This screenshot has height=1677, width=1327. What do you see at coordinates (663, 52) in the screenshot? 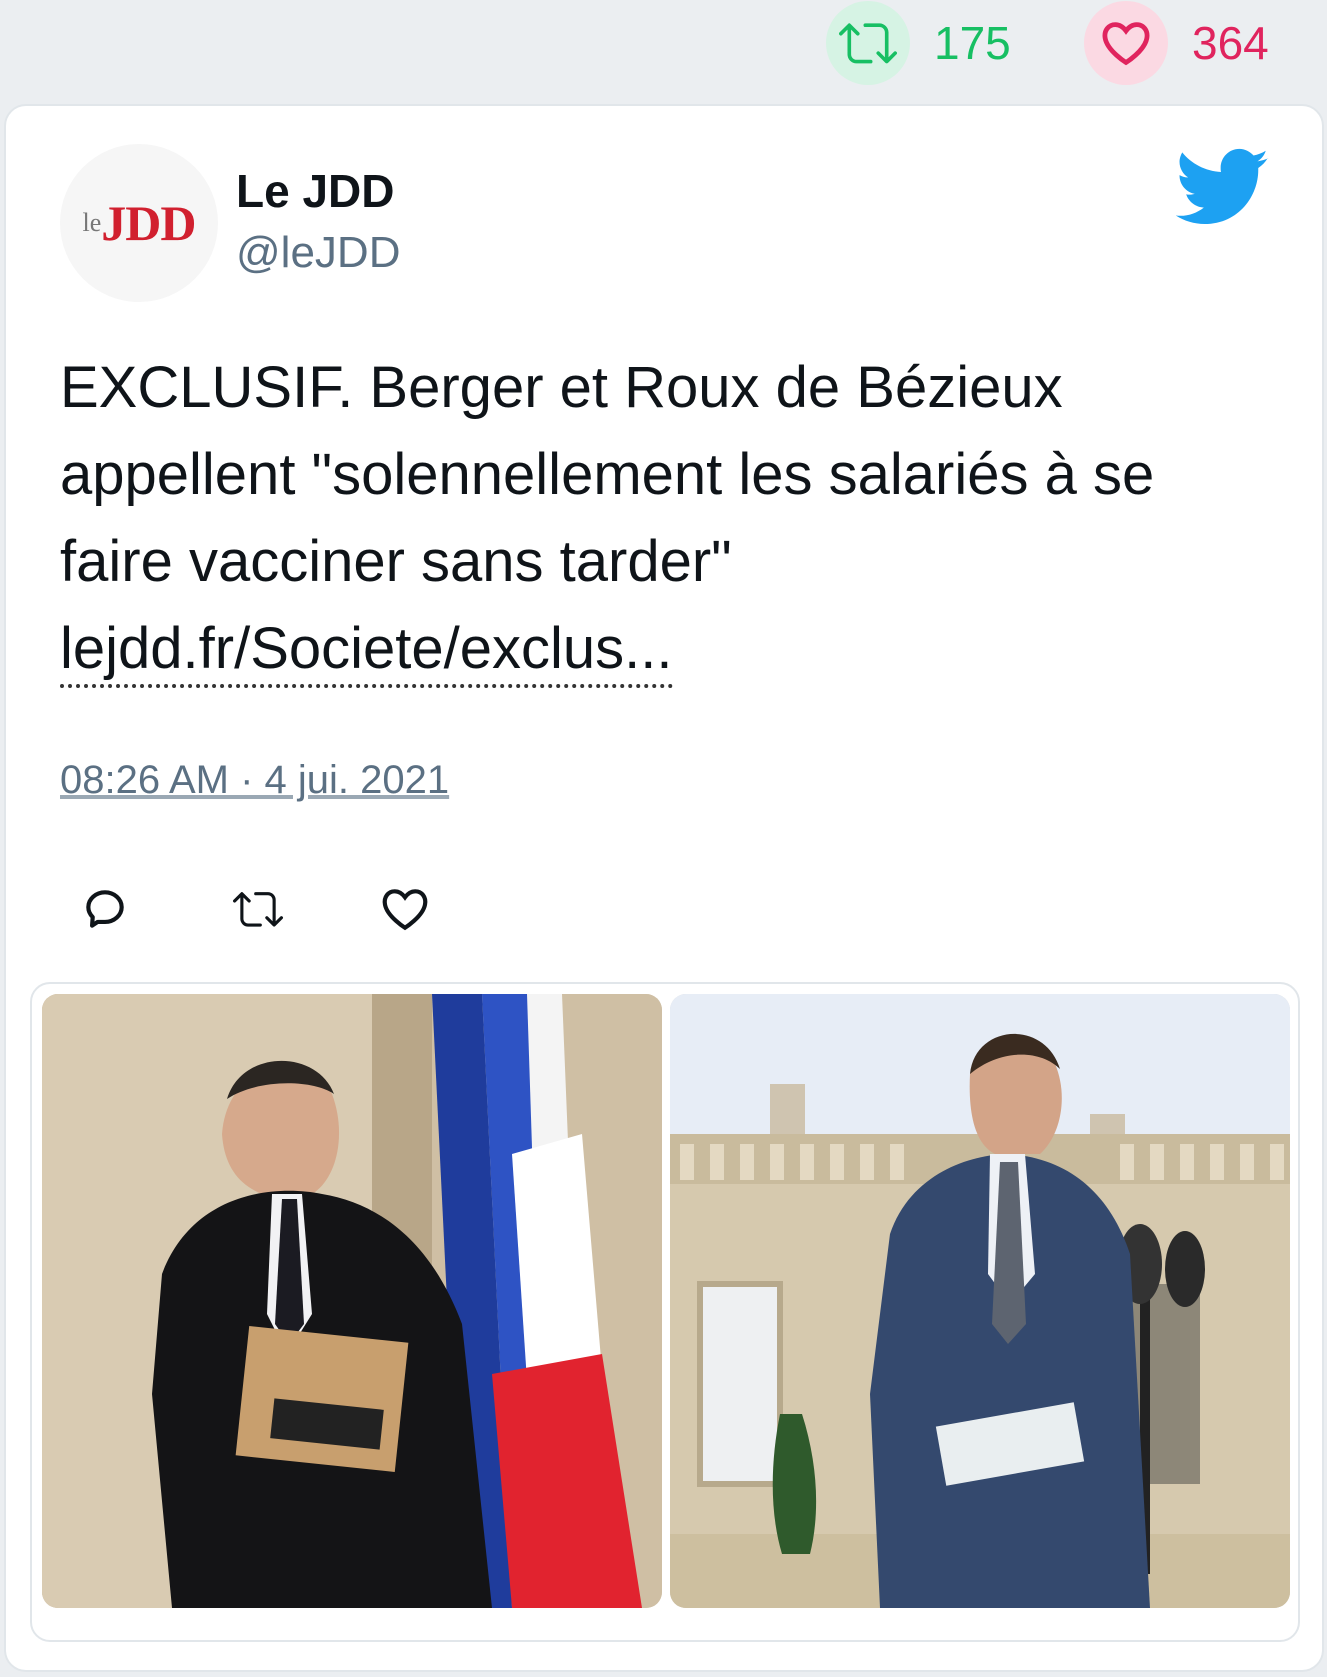
I see `tweet-stats-bar: 175 364` at bounding box center [663, 52].